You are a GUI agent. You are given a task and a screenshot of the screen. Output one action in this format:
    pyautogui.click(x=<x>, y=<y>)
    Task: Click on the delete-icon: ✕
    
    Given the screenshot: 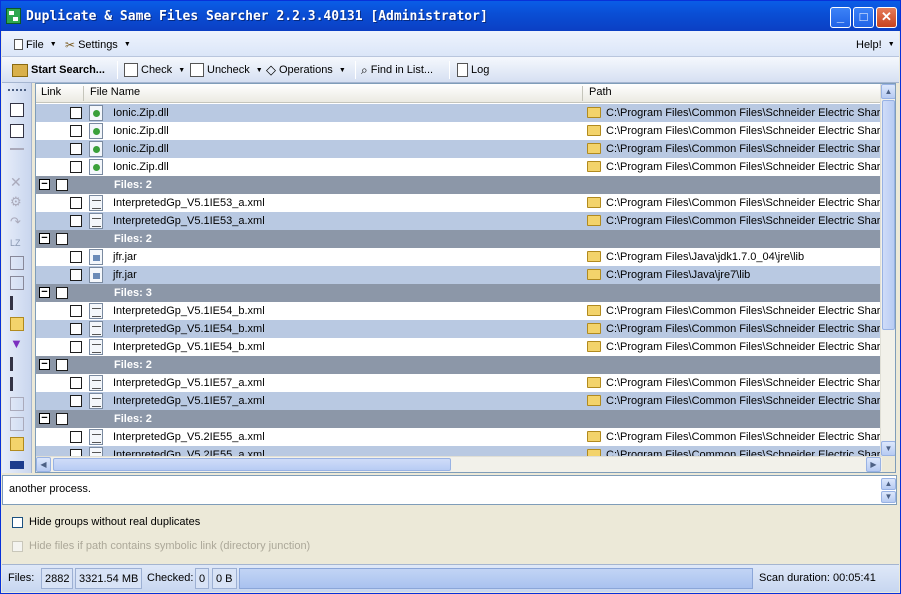 What is the action you would take?
    pyautogui.click(x=17, y=182)
    